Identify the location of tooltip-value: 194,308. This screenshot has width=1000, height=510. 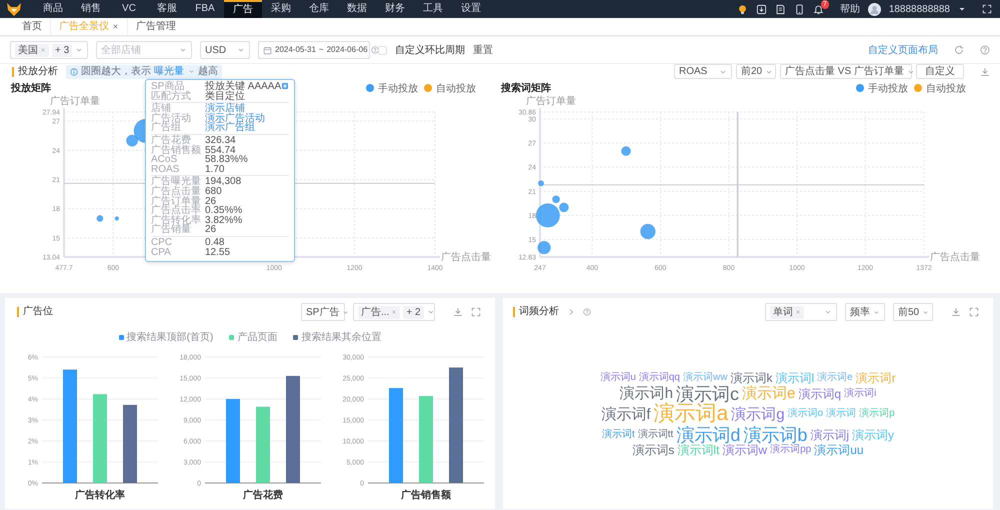
(223, 182).